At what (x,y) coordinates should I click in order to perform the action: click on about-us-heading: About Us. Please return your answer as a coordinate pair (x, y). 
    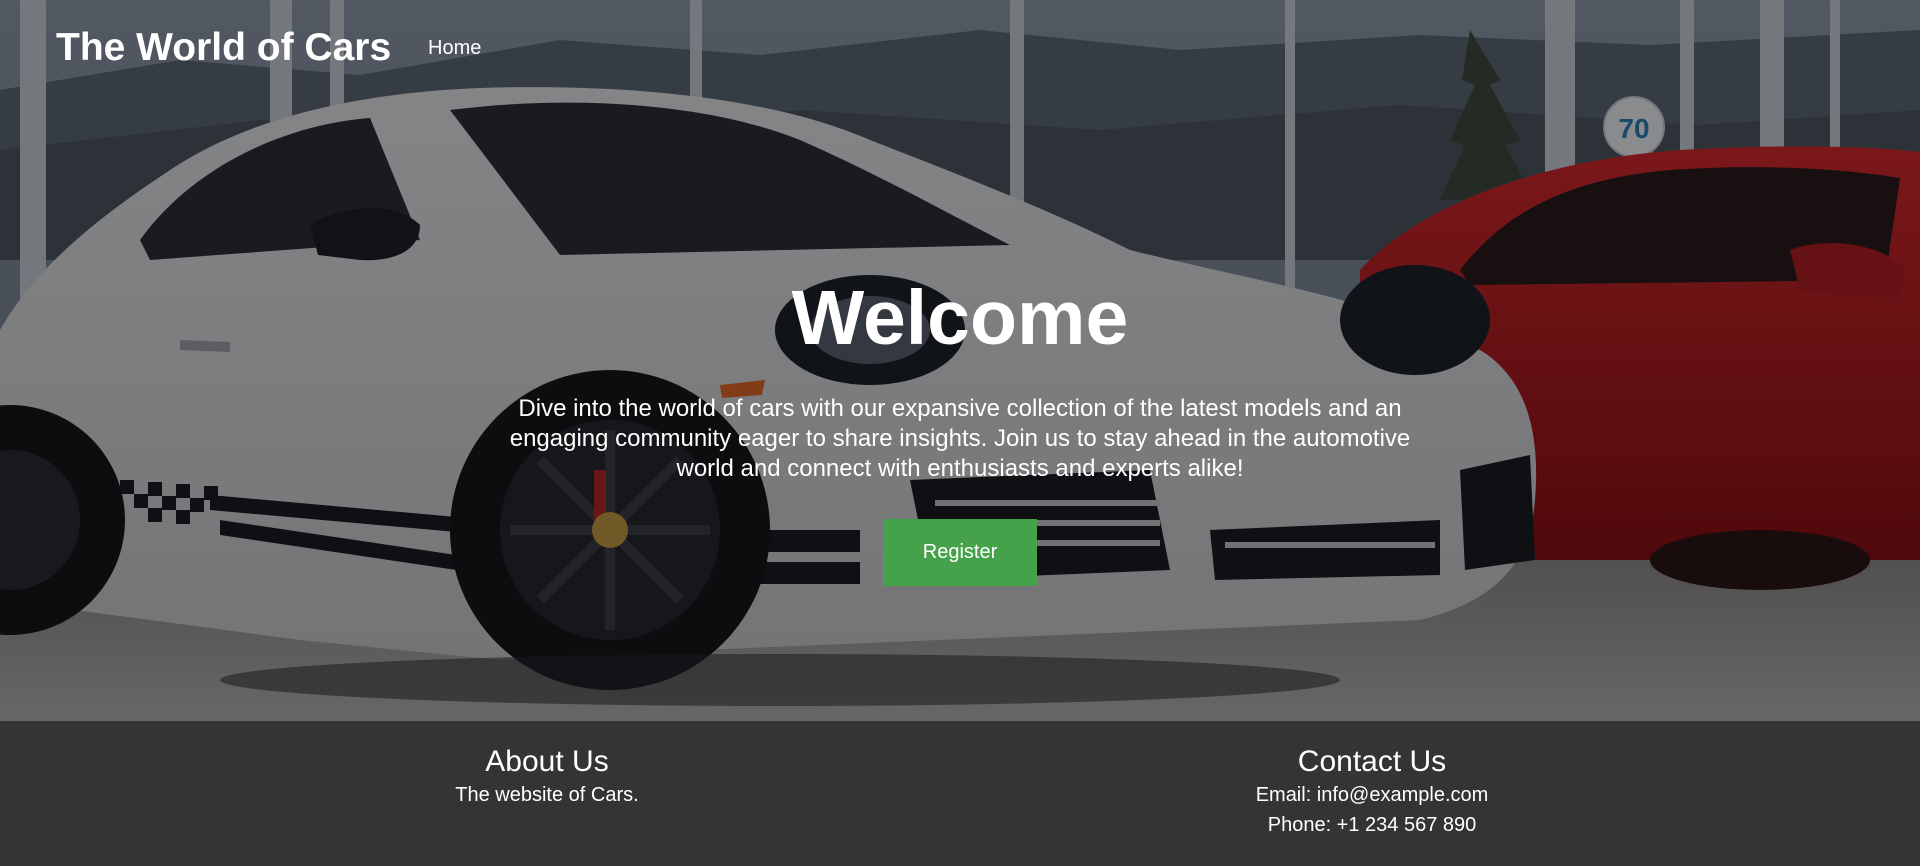
    Looking at the image, I should click on (547, 761).